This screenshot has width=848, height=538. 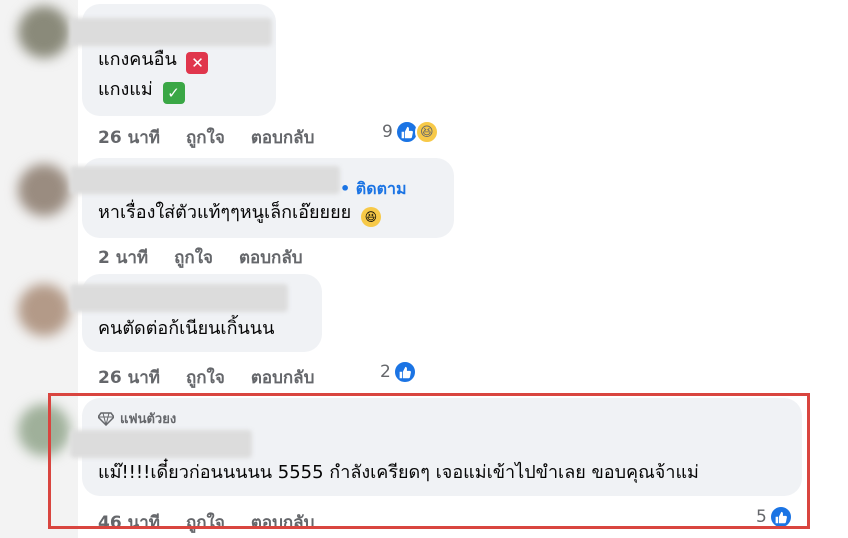 I want to click on comment-line: หาเรื่องใส่ตัวแท้ๆๆหนูเล็กเอ๊ยยยย 😆, so click(x=239, y=213).